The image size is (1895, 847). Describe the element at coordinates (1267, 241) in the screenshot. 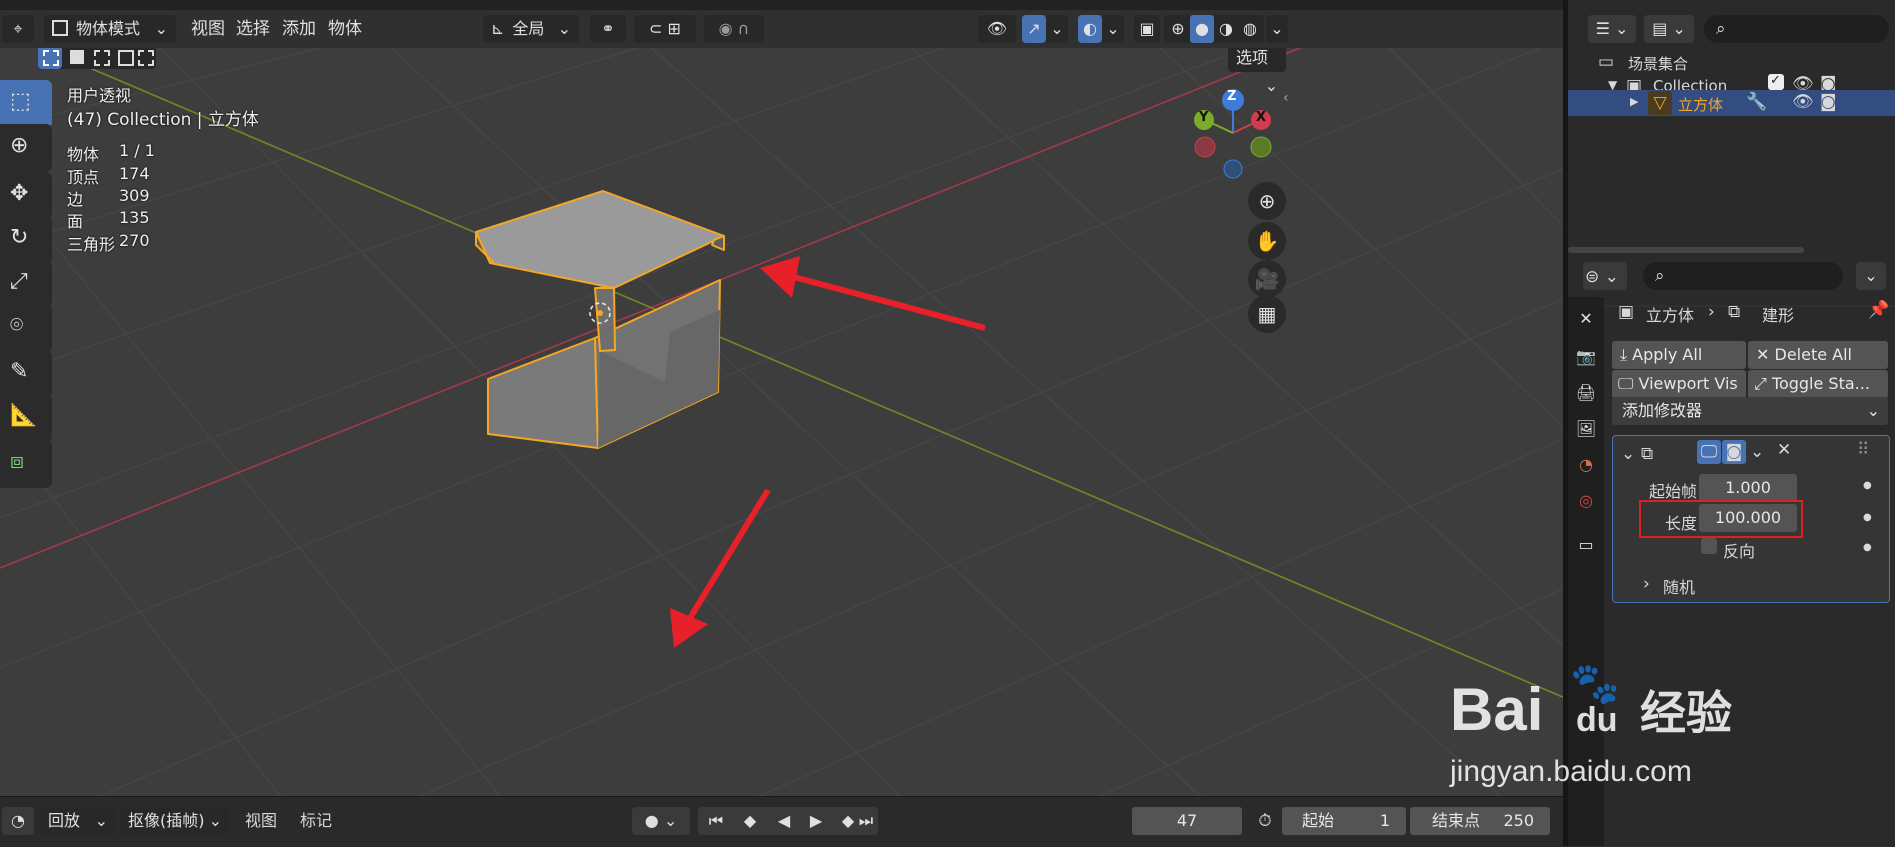

I see `pan-button: ✋` at that location.